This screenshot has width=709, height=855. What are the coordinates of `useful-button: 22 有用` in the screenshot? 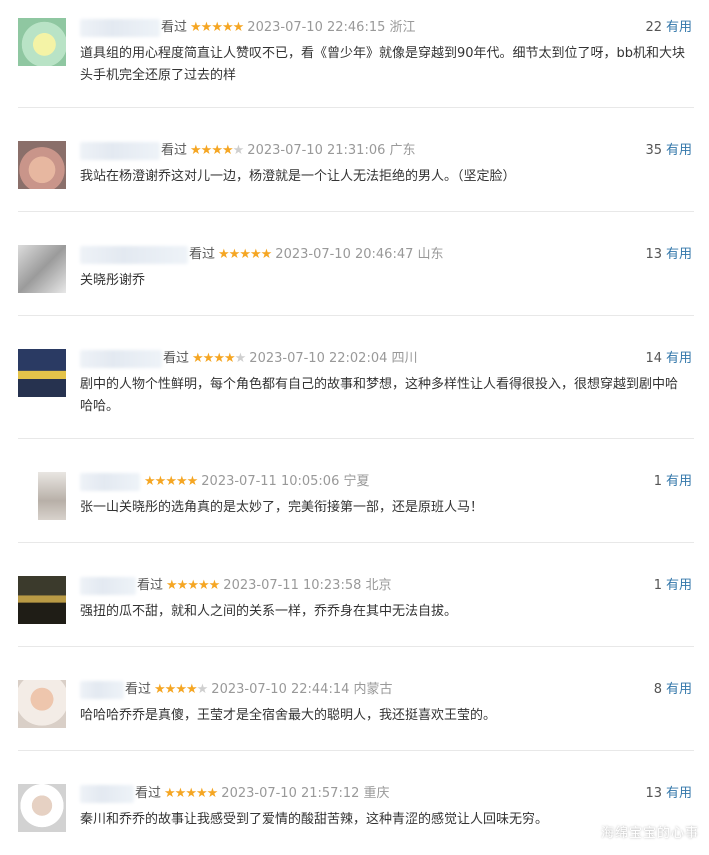 It's located at (668, 28).